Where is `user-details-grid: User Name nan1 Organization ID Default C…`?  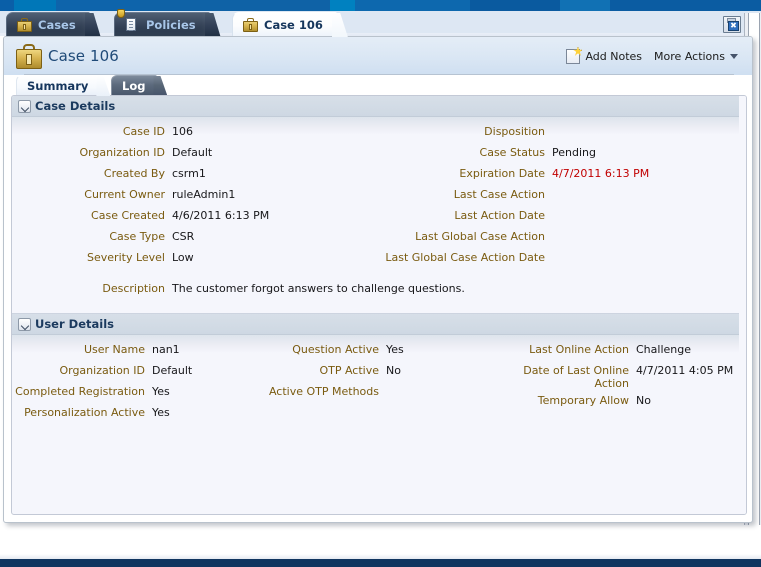 user-details-grid: User Name nan1 Organization ID Default C… is located at coordinates (379, 379).